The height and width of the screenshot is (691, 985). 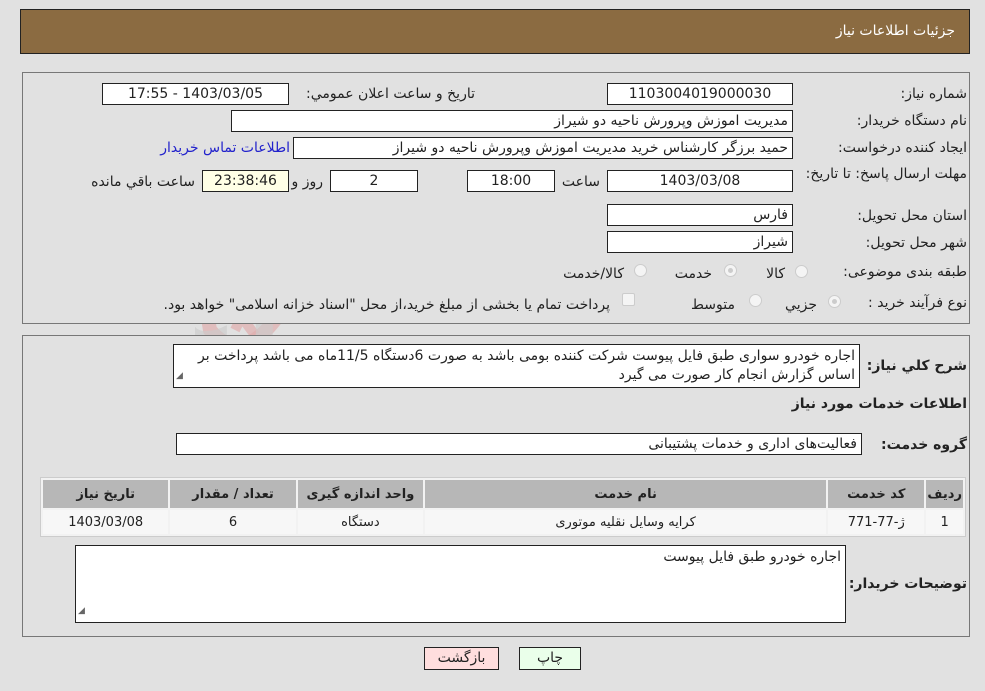 What do you see at coordinates (360, 522) in the screenshot?
I see `cell-unit: دستگاه` at bounding box center [360, 522].